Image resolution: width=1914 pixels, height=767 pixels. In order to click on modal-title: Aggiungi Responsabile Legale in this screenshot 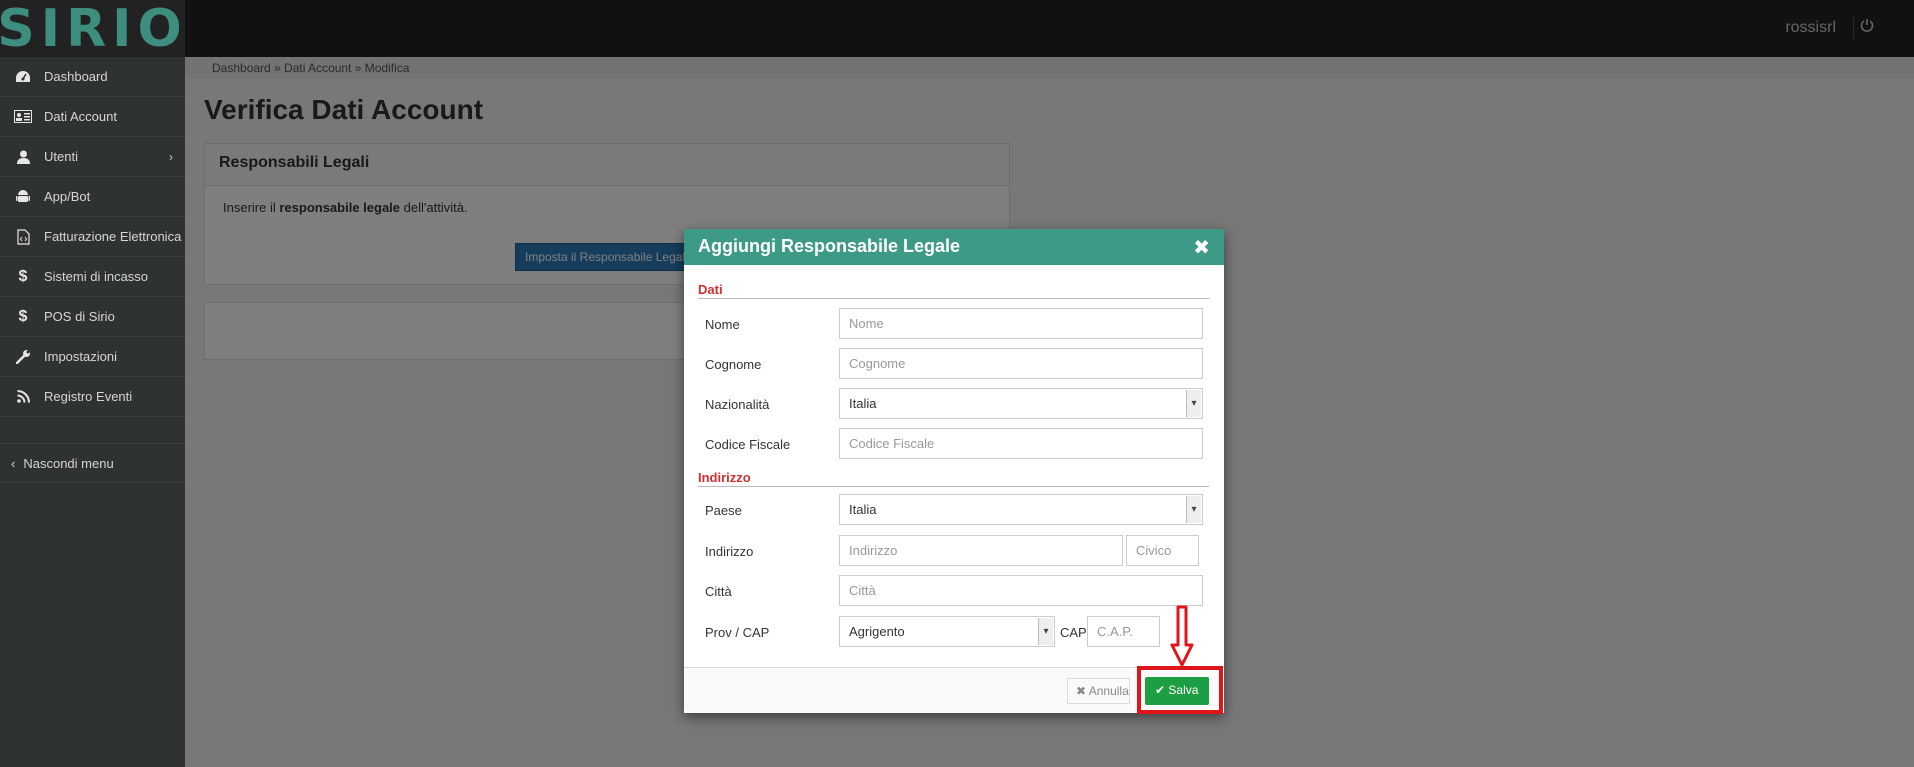, I will do `click(829, 246)`.